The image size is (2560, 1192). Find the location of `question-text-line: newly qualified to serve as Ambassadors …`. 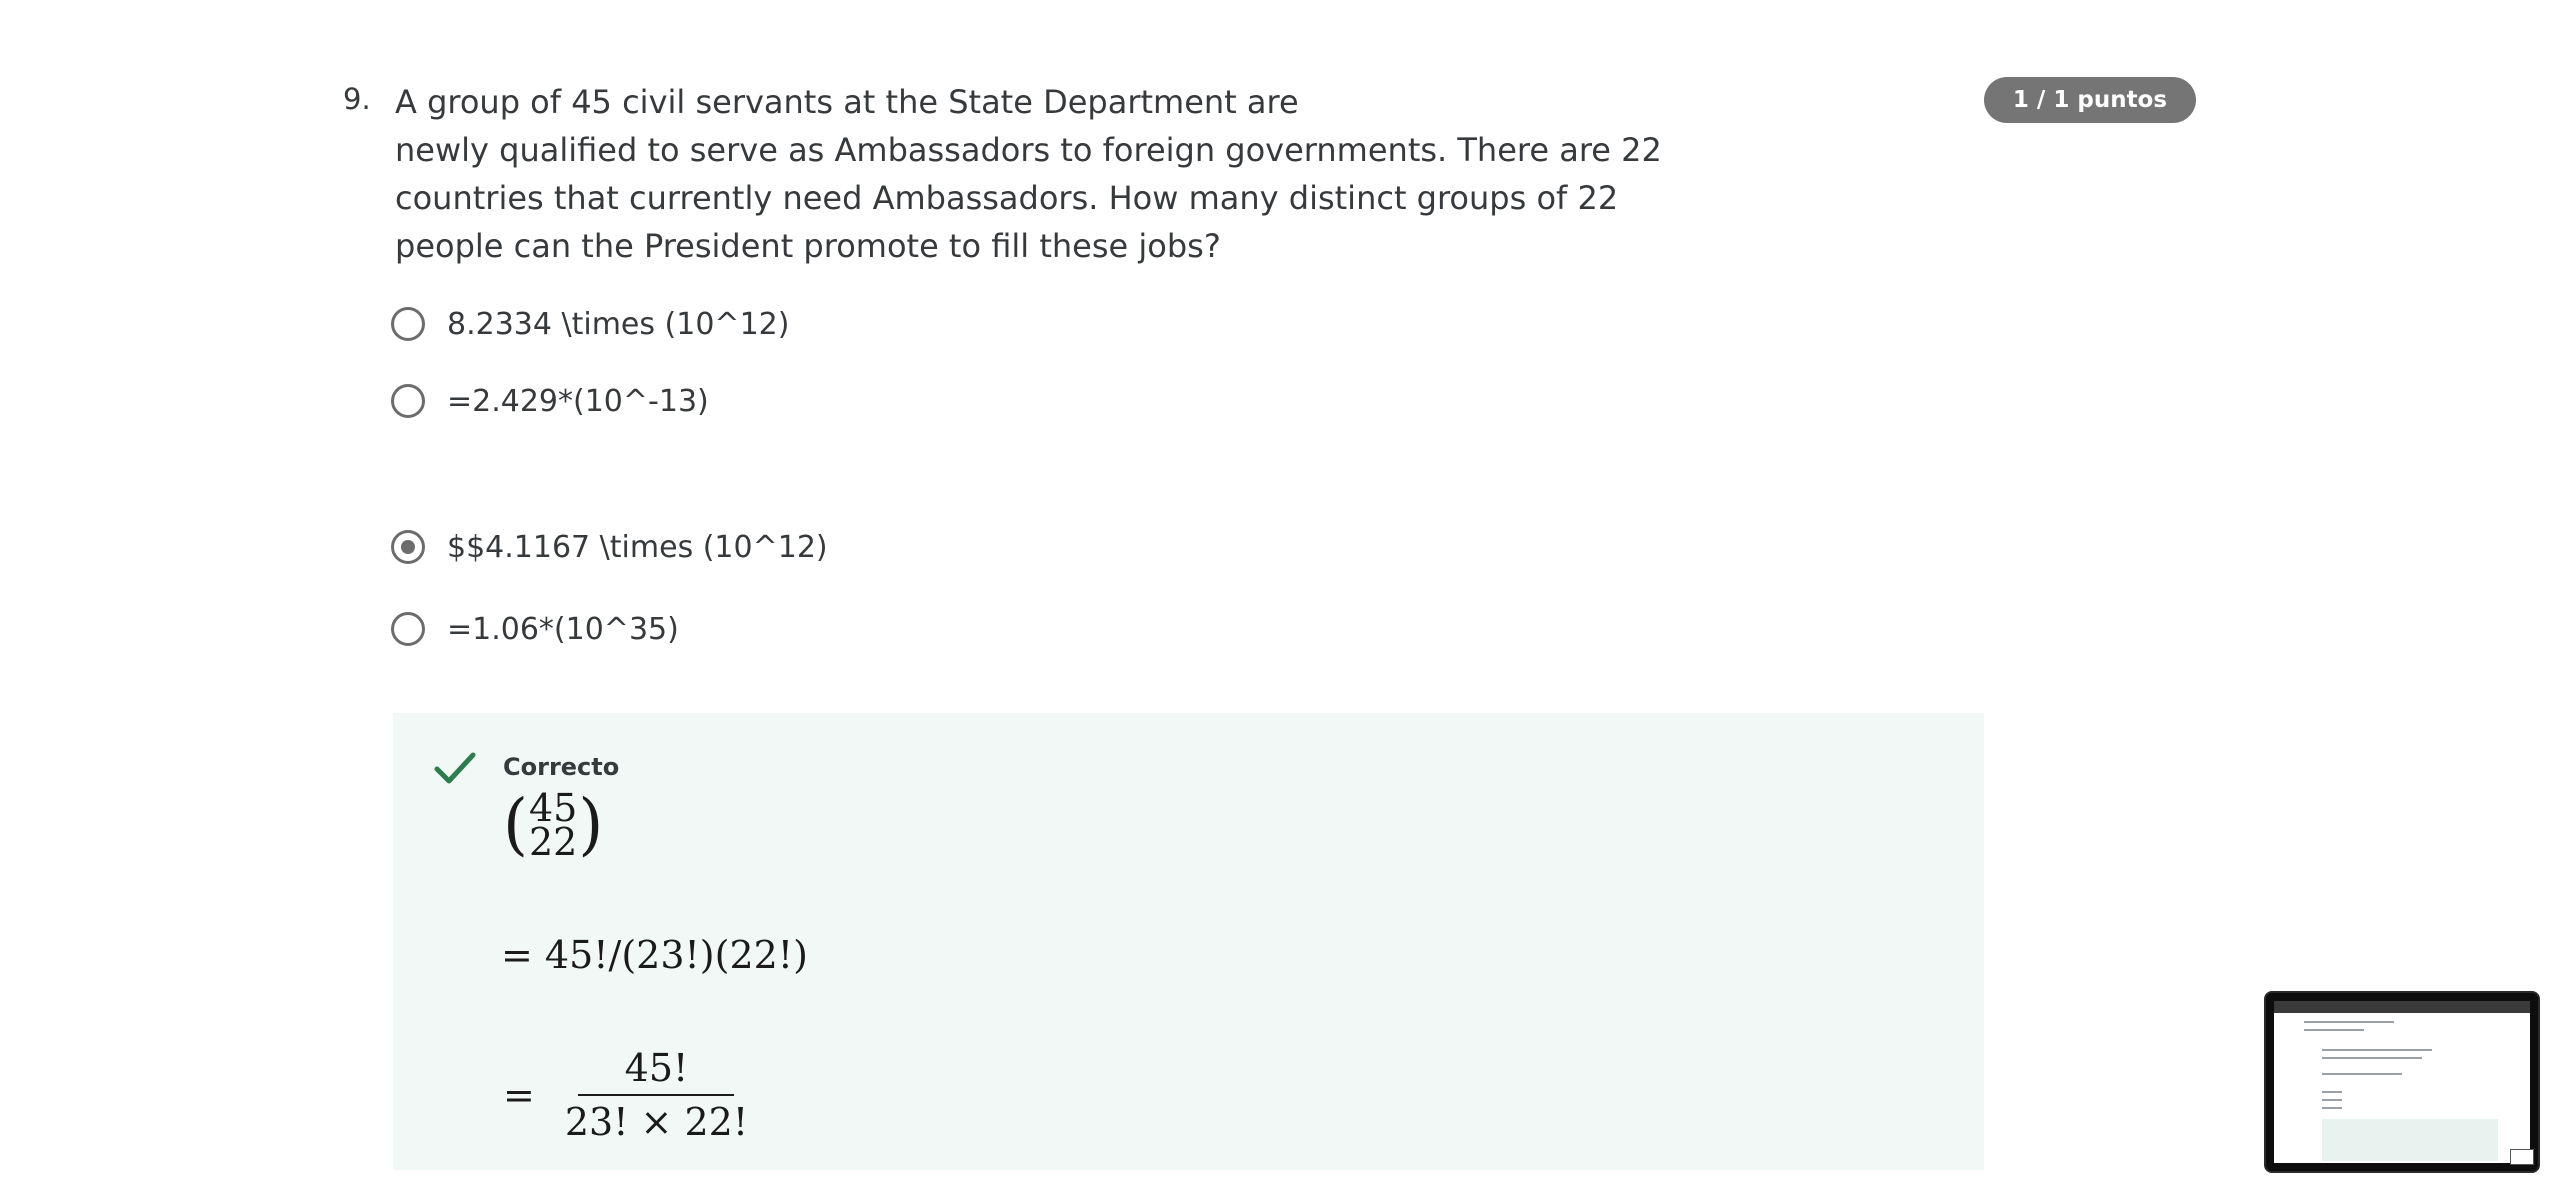

question-text-line: newly qualified to serve as Ambassadors … is located at coordinates (1028, 150).